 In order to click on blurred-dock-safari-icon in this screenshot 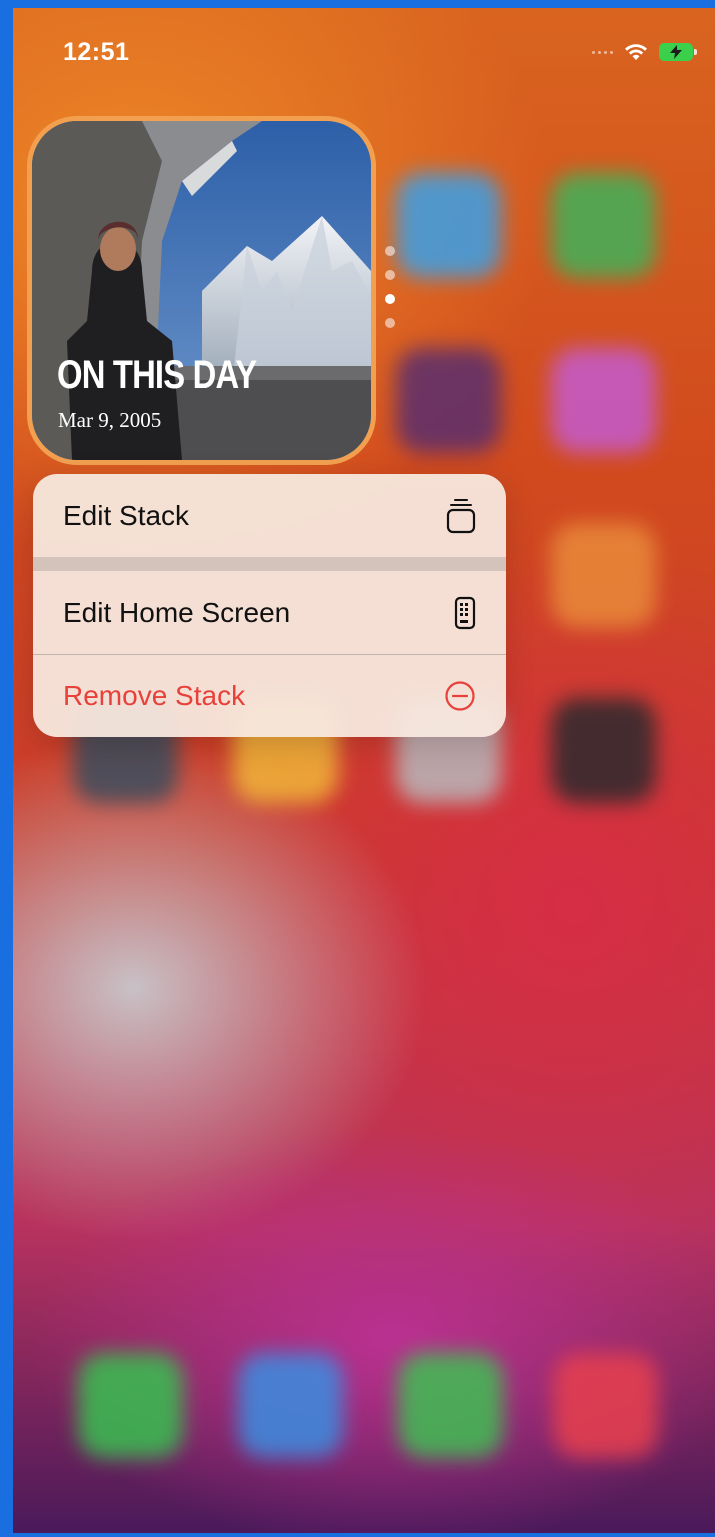, I will do `click(290, 1405)`.